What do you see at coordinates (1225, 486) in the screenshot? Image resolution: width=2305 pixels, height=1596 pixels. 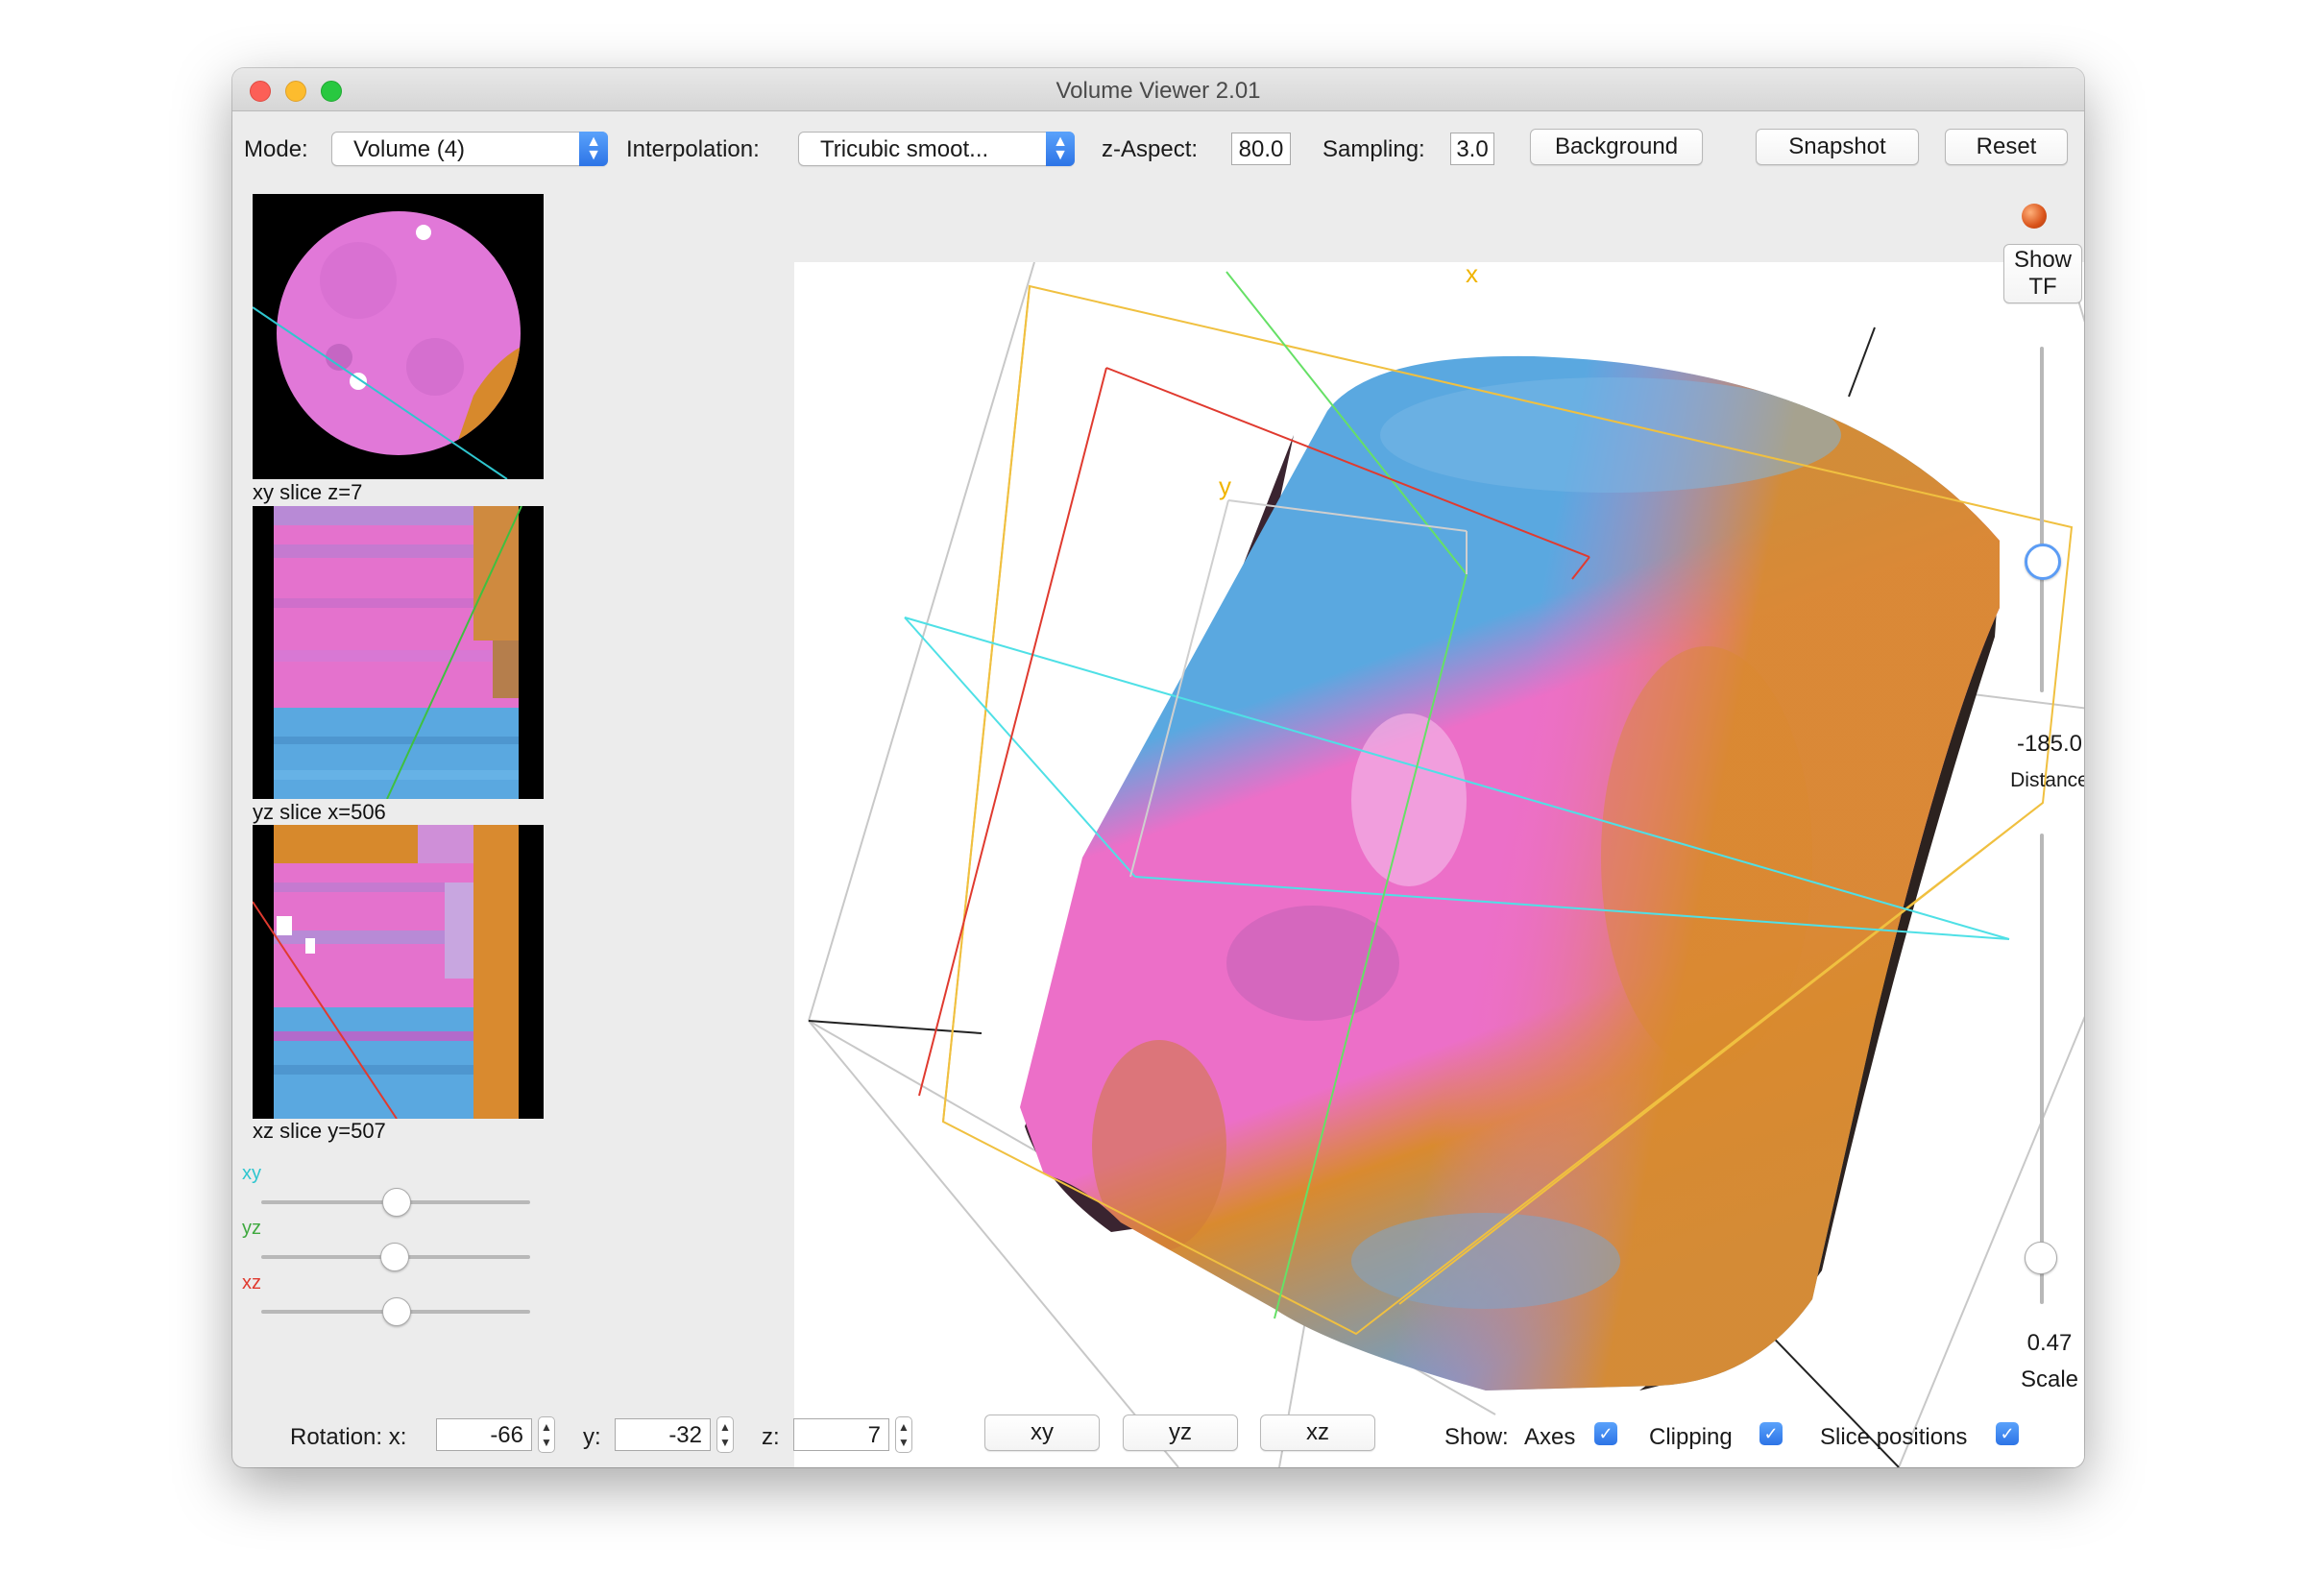 I see `y-axis-label: y` at bounding box center [1225, 486].